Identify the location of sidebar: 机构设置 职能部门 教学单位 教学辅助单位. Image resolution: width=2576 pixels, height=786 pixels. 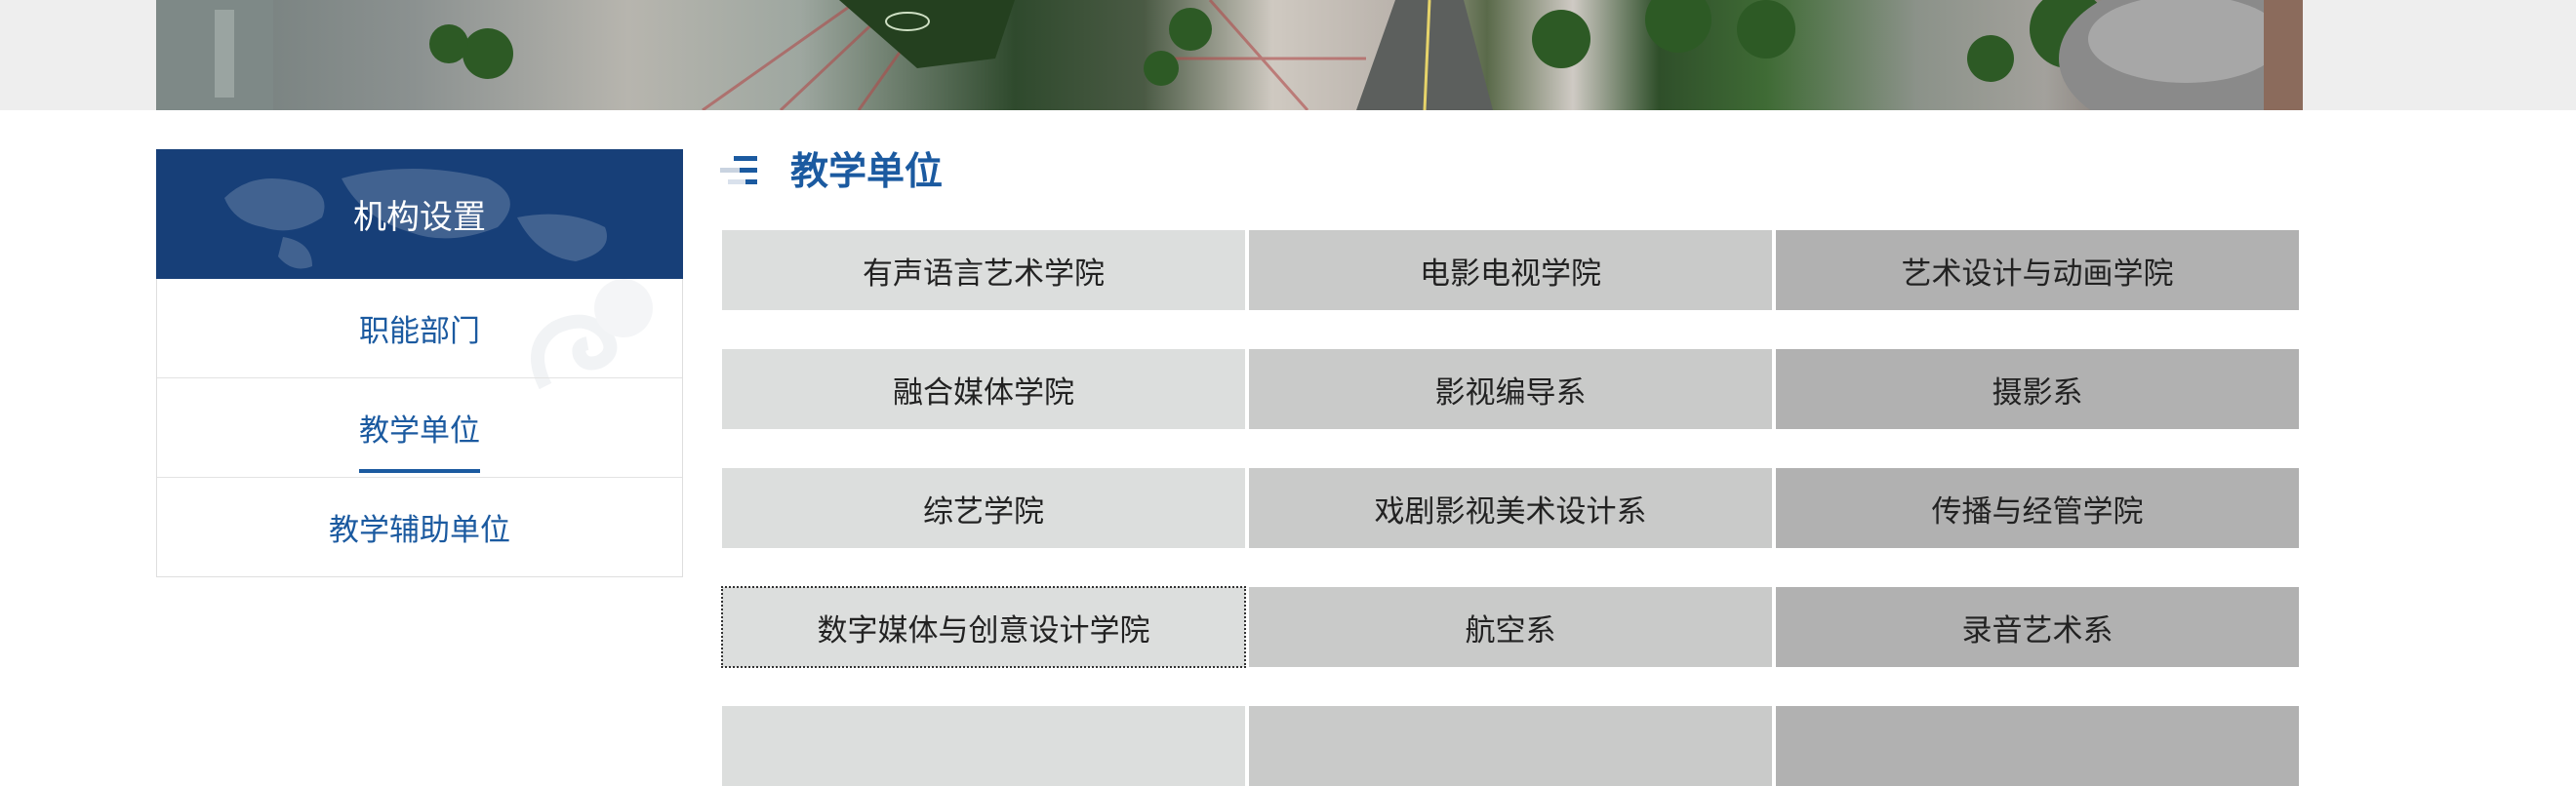
(419, 363).